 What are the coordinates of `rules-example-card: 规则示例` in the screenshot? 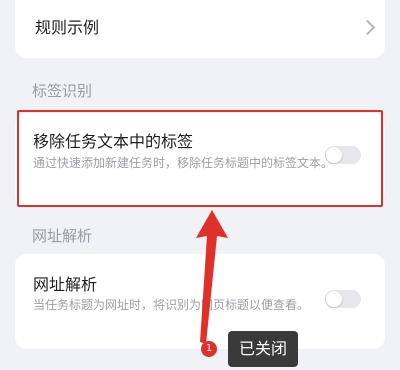 It's located at (200, 29).